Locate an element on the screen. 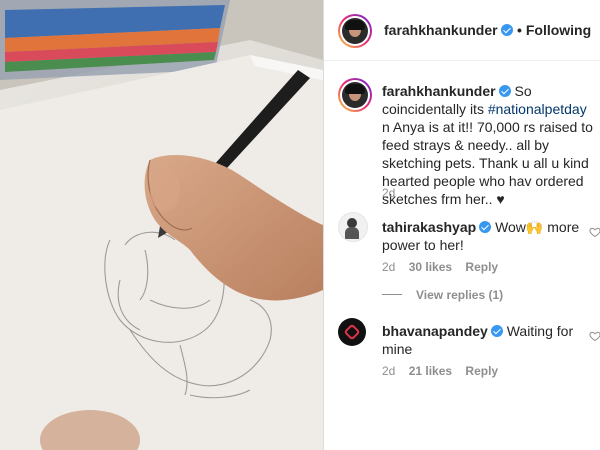  comment-likes: 30 likes is located at coordinates (430, 267).